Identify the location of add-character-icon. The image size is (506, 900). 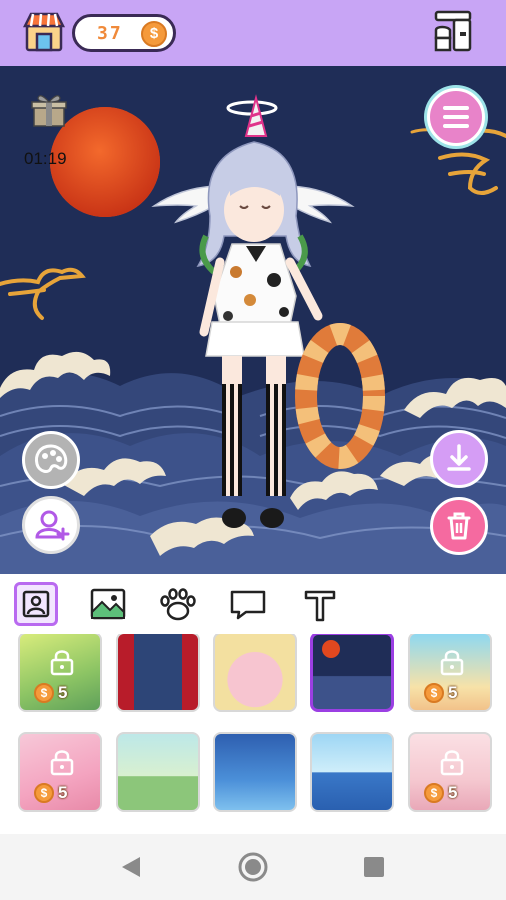
(52, 525).